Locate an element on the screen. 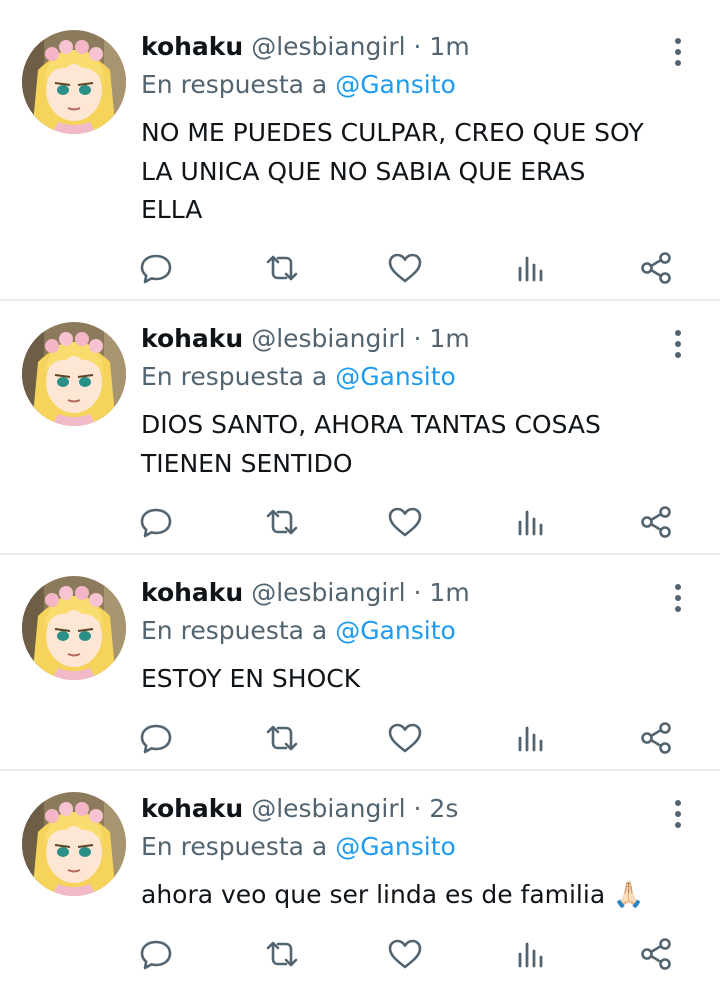  tweet-text-line: TIENEN SENTIDO is located at coordinates (247, 463).